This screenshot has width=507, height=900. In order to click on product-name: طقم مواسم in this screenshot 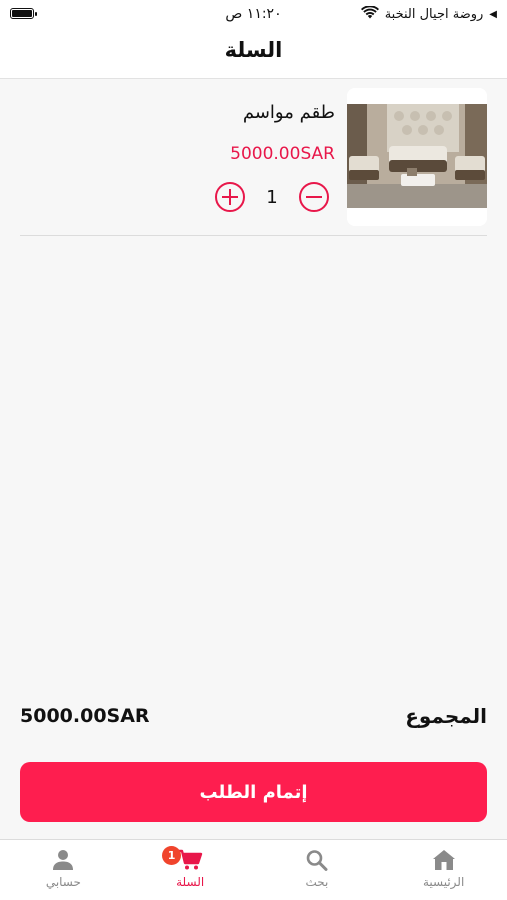, I will do `click(289, 112)`.